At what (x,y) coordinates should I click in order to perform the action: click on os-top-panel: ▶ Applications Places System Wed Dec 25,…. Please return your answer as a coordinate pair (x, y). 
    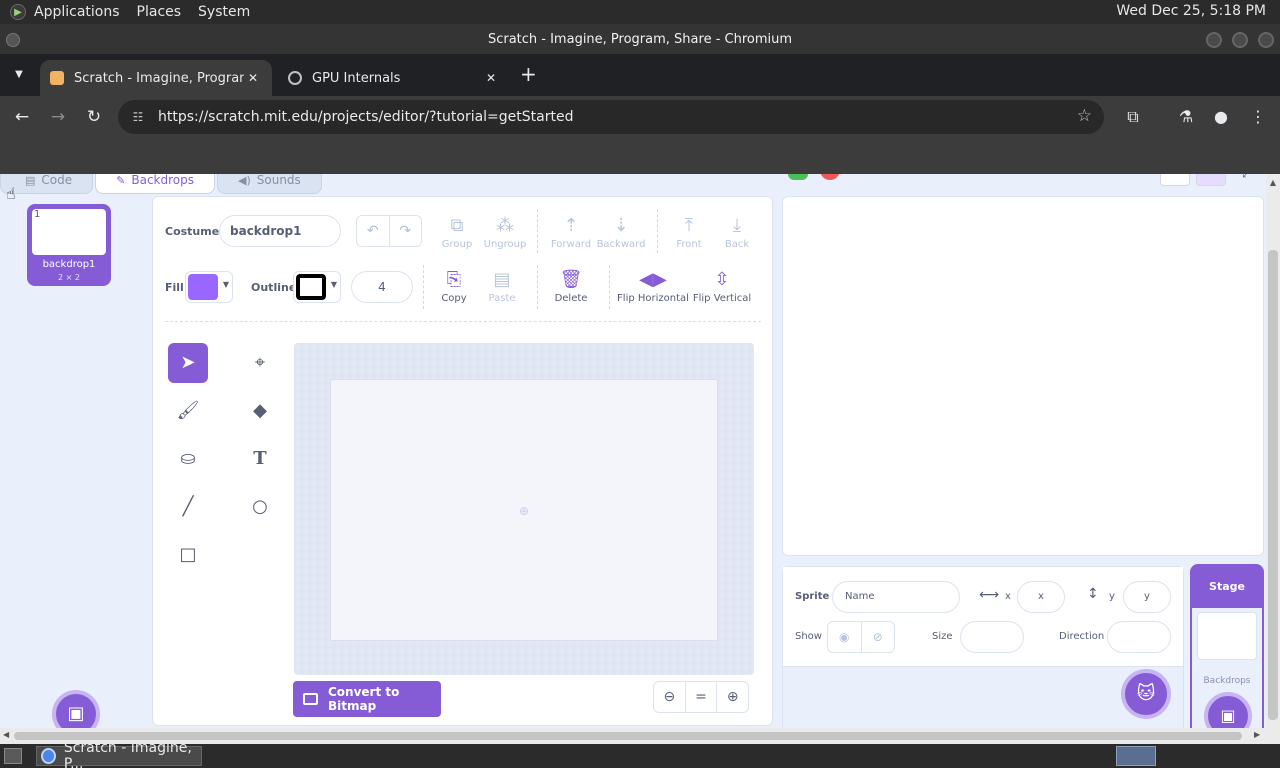
    Looking at the image, I should click on (640, 12).